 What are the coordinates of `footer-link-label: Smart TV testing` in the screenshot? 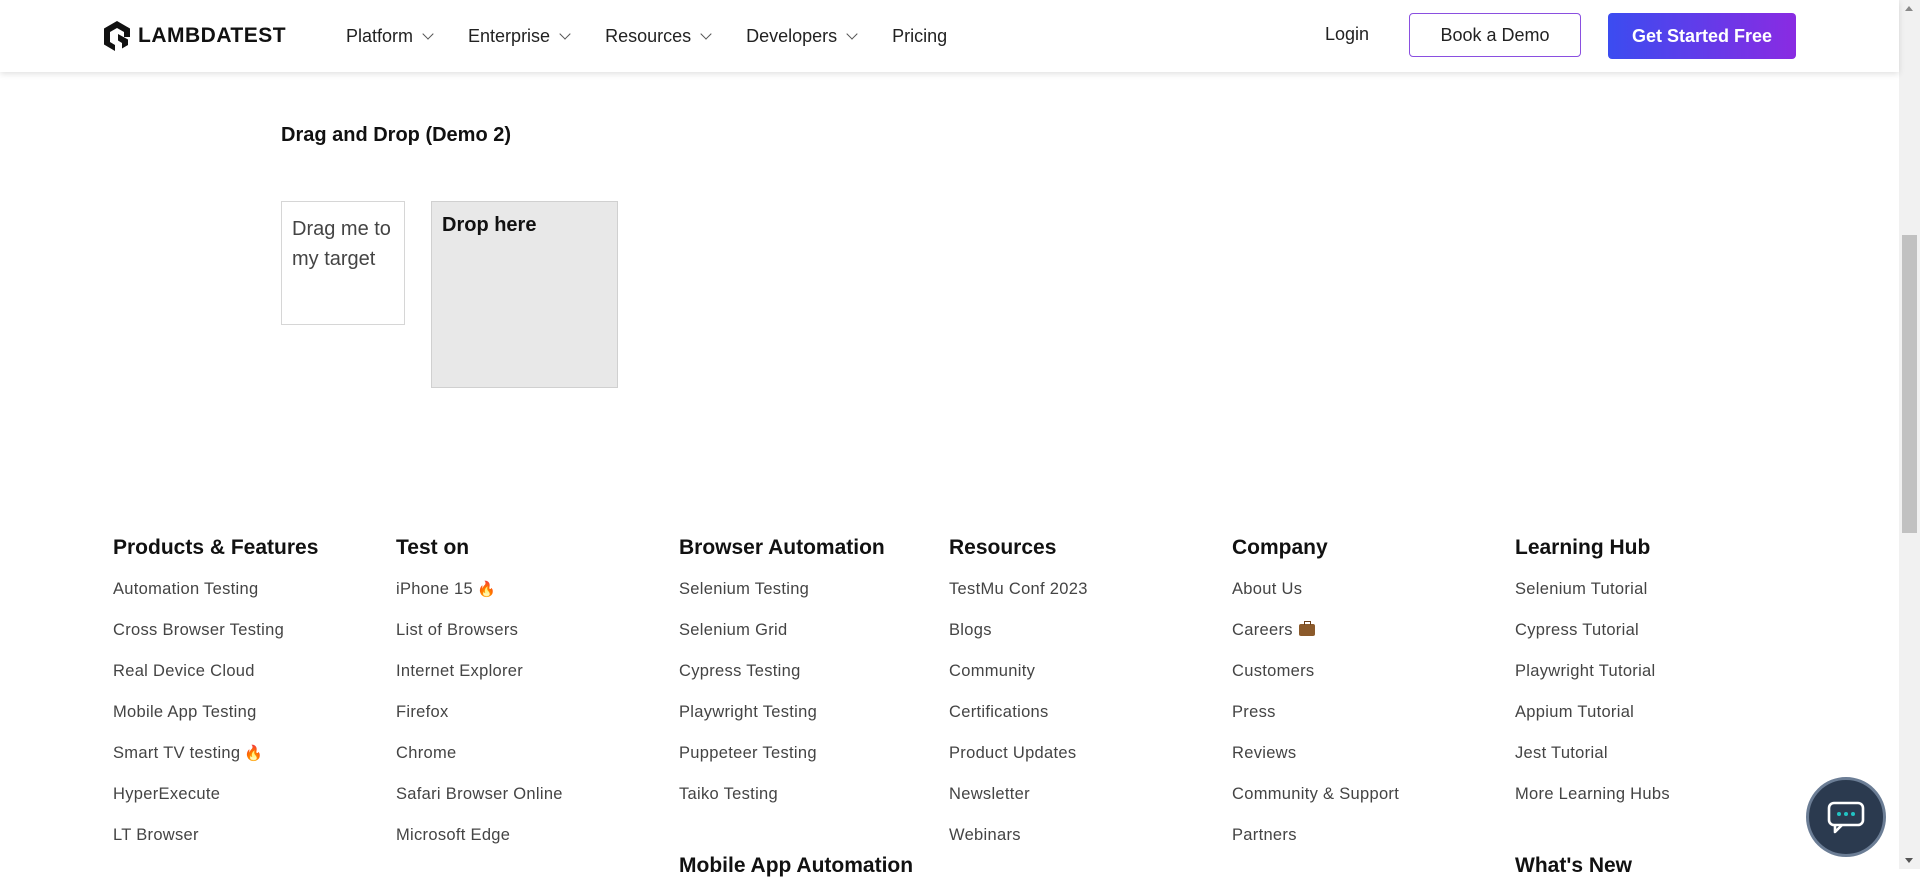 It's located at (177, 753).